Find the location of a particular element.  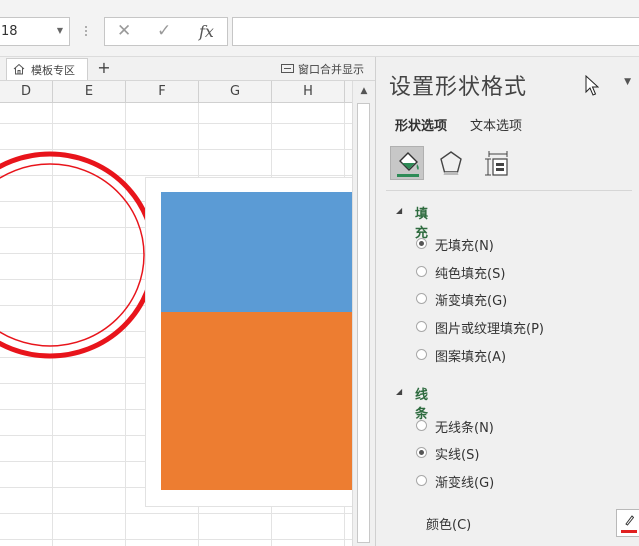

radio-label: 无线条(N) is located at coordinates (464, 428).